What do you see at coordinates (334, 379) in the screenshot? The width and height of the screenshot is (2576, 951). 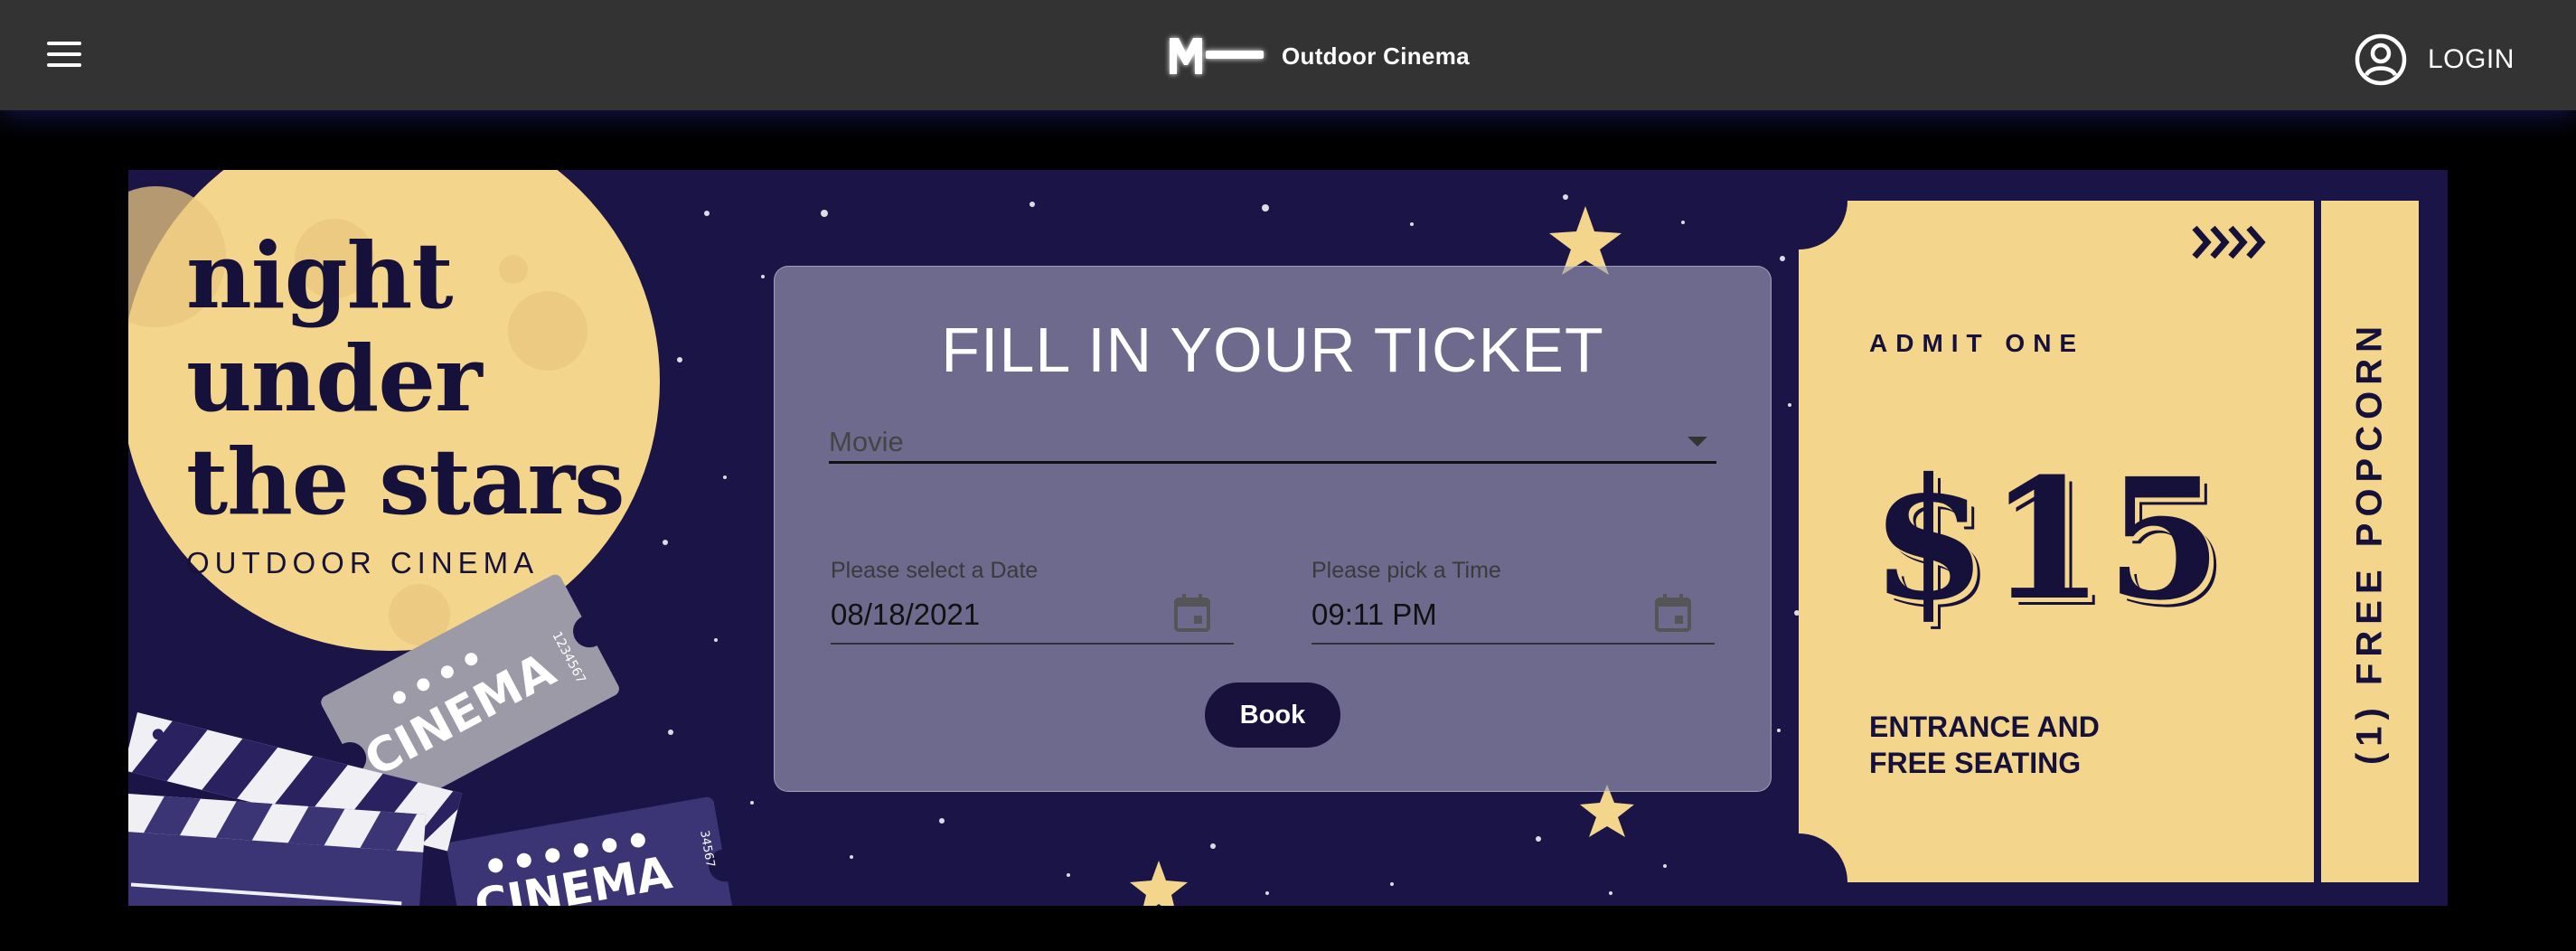 I see `title-line-2: under` at bounding box center [334, 379].